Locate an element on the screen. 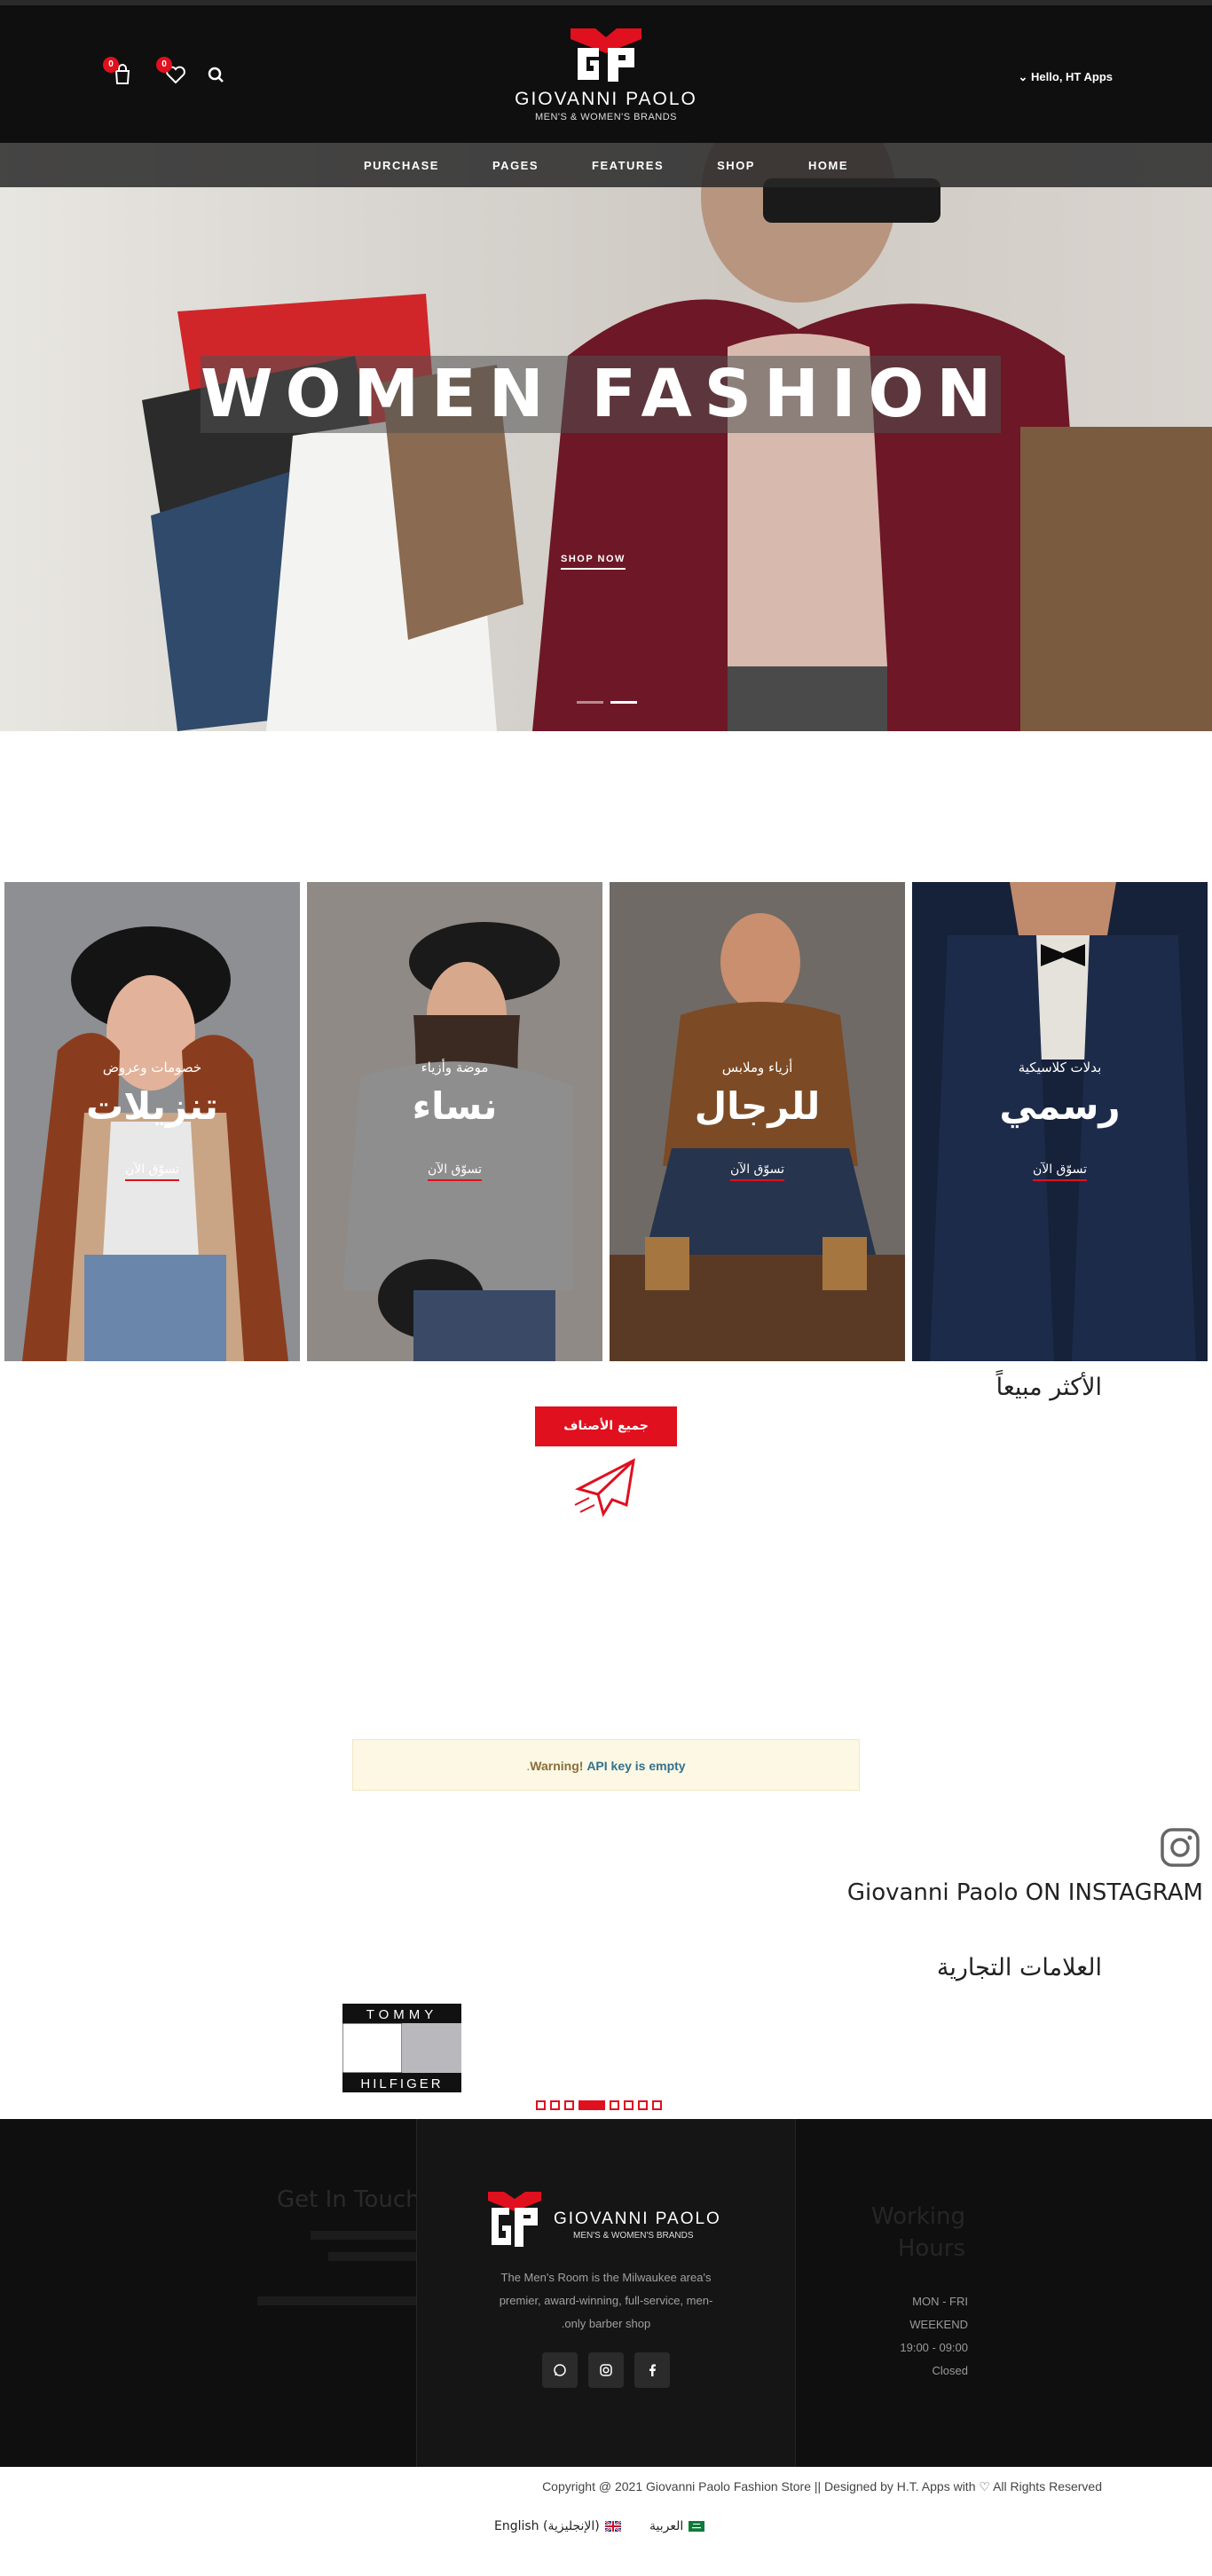  language-english-label: English (الإنجليزية) is located at coordinates (547, 2526).